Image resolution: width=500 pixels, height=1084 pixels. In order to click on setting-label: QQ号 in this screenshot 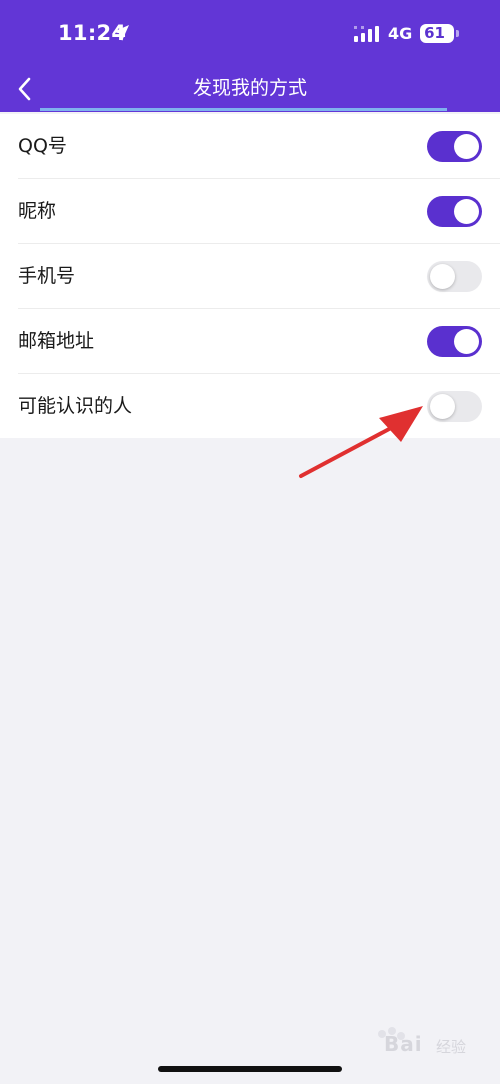, I will do `click(42, 146)`.